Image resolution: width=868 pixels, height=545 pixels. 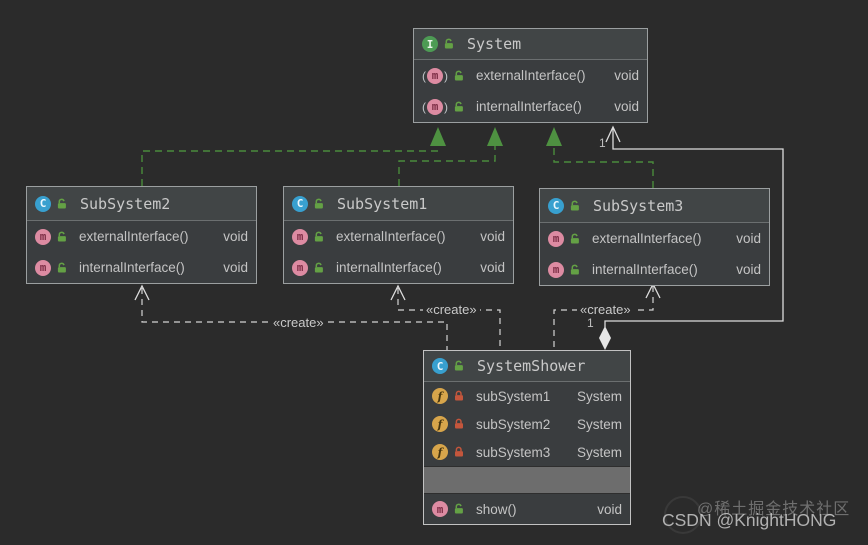 What do you see at coordinates (638, 205) in the screenshot?
I see `class-title: SubSystem3` at bounding box center [638, 205].